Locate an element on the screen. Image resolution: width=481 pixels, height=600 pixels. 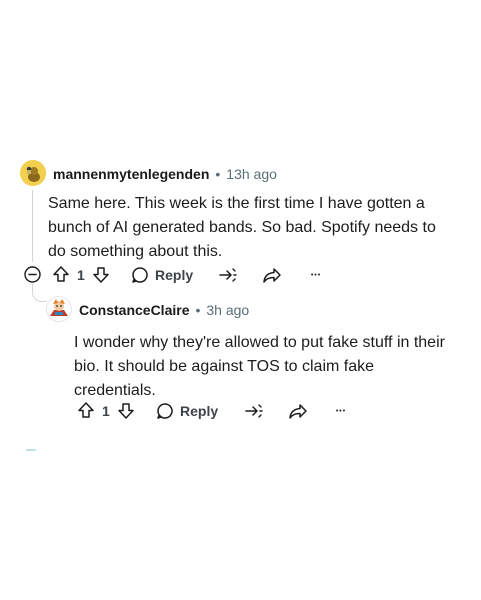
comment-meta: ConstanceClaire • 3h ago is located at coordinates (164, 310).